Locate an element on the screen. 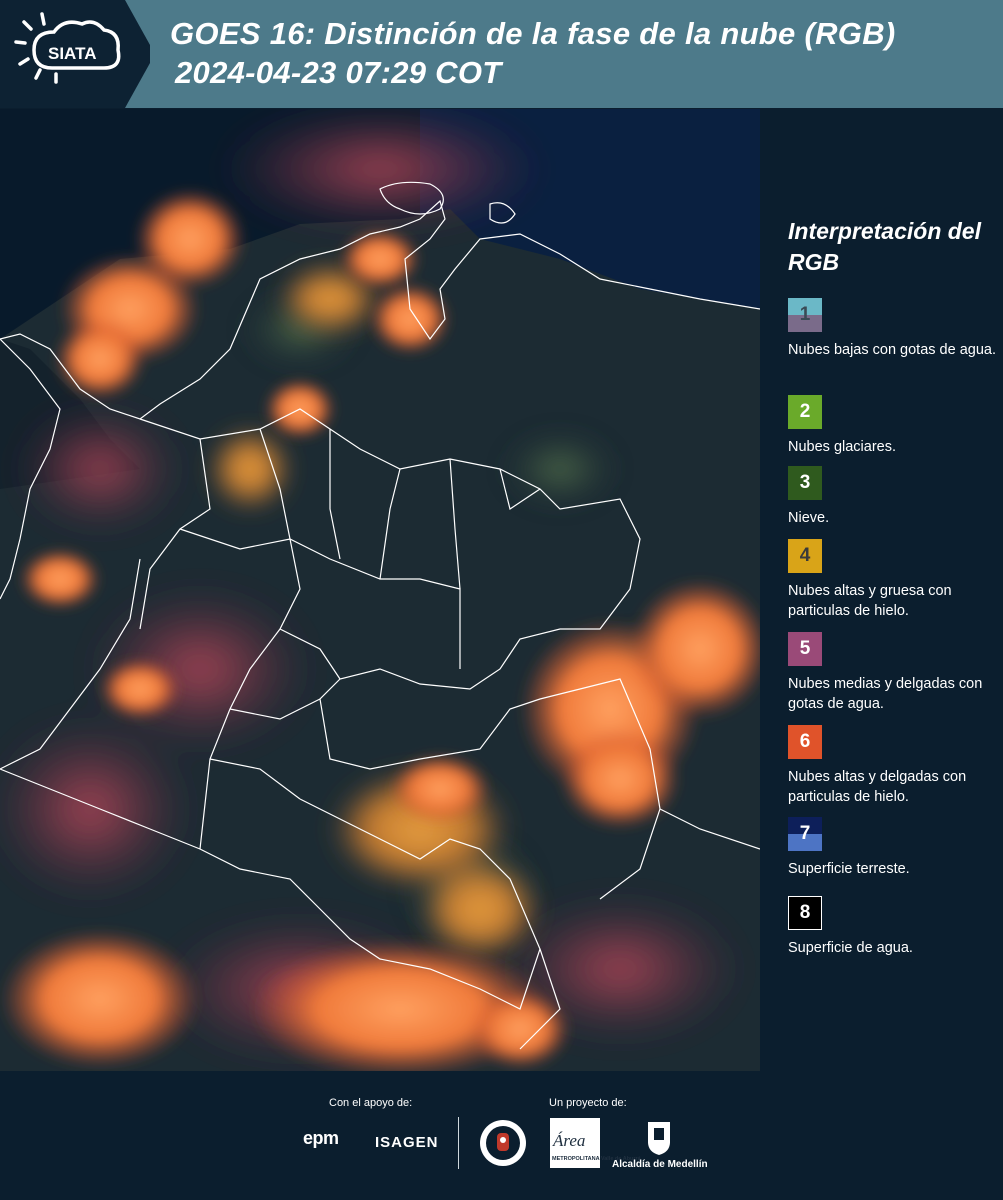 The width and height of the screenshot is (1003, 1200). legend-number: 2 is located at coordinates (805, 411).